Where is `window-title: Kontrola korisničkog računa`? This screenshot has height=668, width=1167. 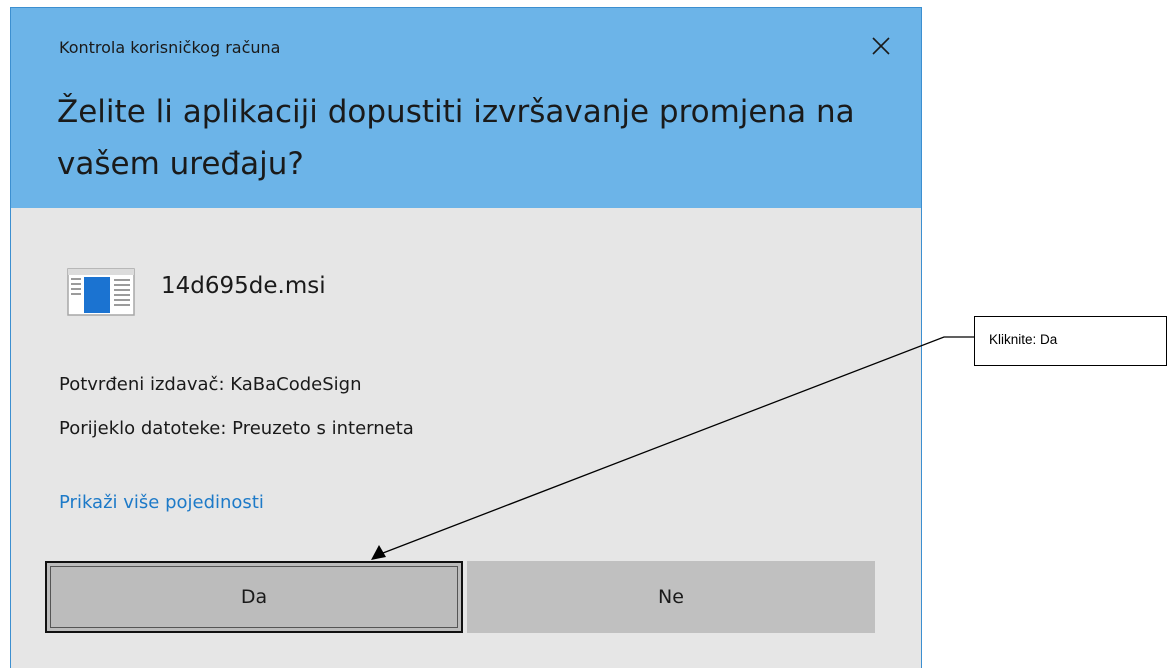 window-title: Kontrola korisničkog računa is located at coordinates (170, 47).